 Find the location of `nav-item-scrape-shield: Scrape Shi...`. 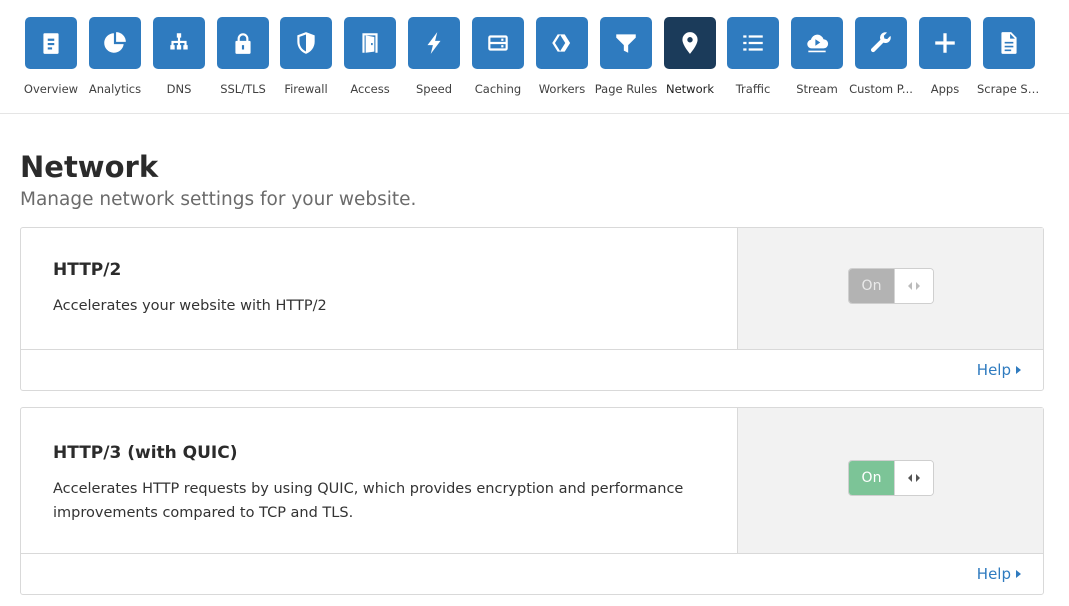

nav-item-scrape-shield: Scrape Shi... is located at coordinates (1009, 56).